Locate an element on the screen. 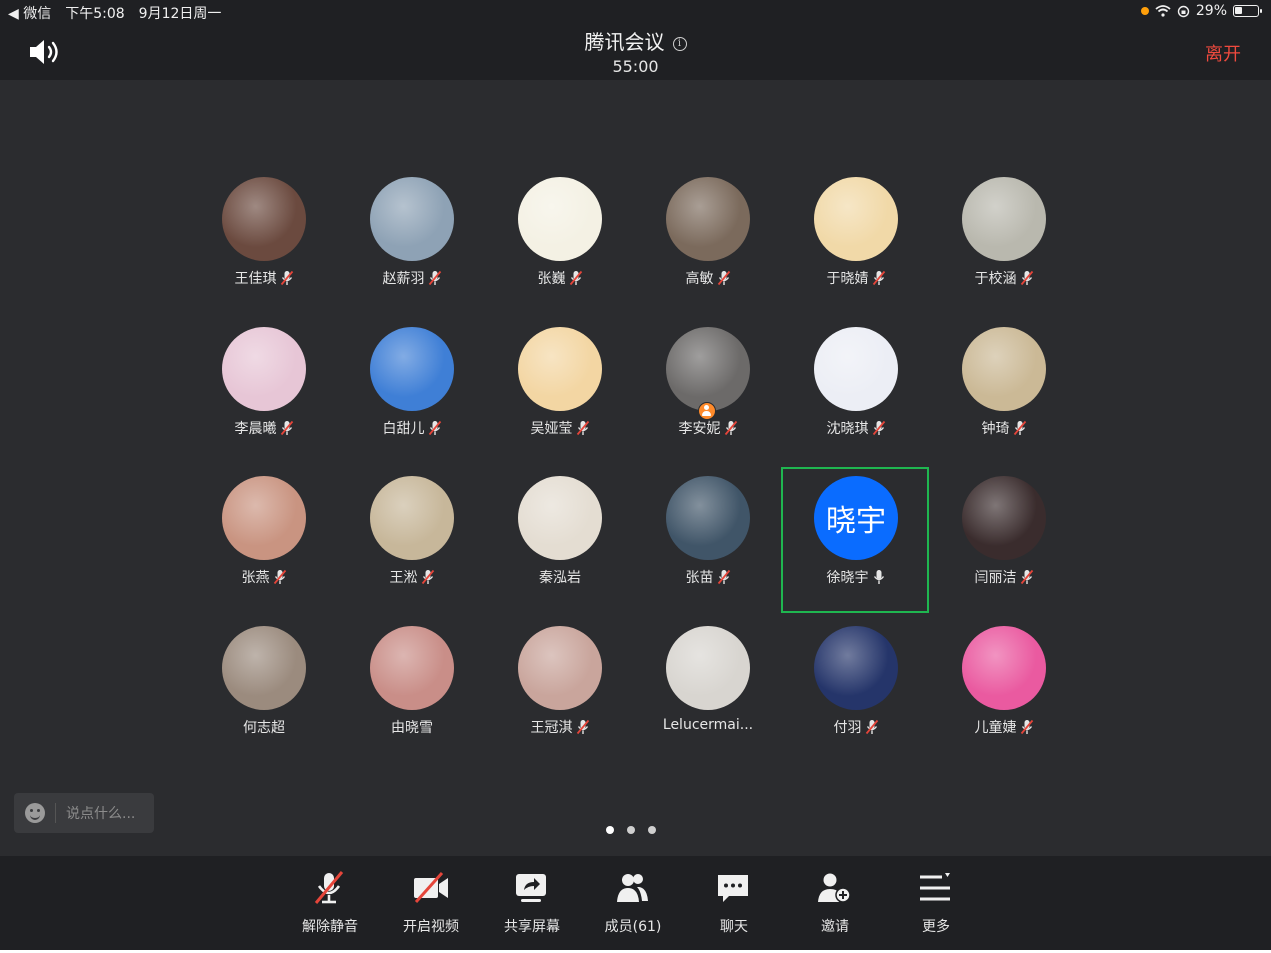 Image resolution: width=1271 pixels, height=953 pixels. participant-tile: 由晓雪 is located at coordinates (412, 694).